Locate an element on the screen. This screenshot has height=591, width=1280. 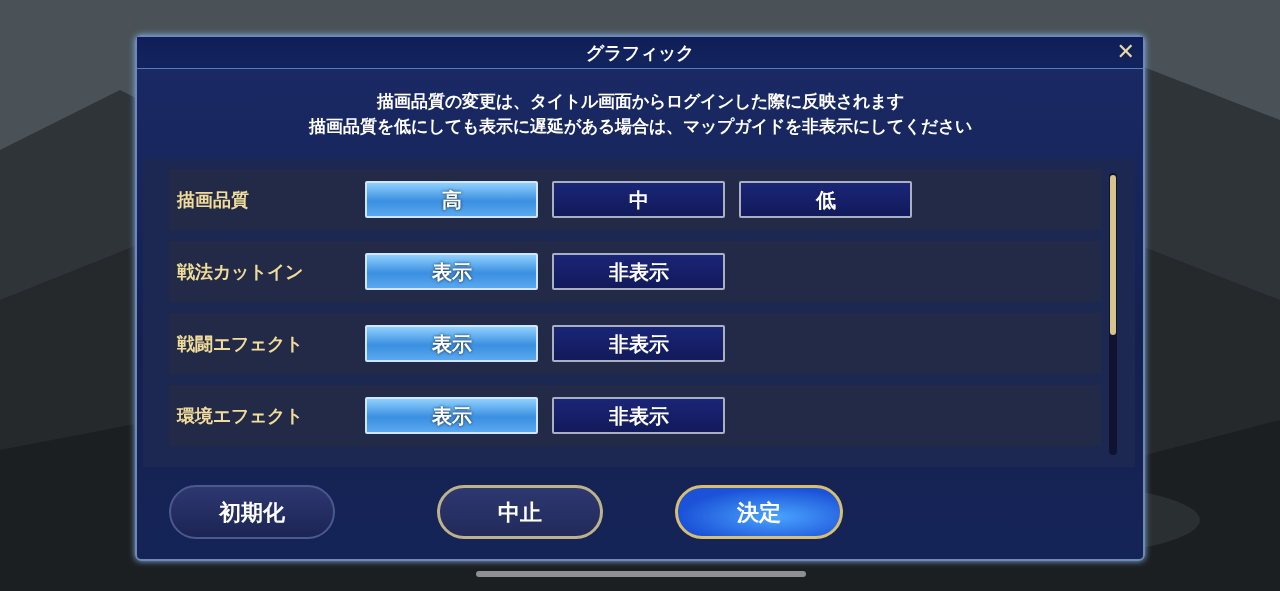
message-text: 描画品質の変更は、タイトル画面からログインした際に反映されます is located at coordinates (640, 101).